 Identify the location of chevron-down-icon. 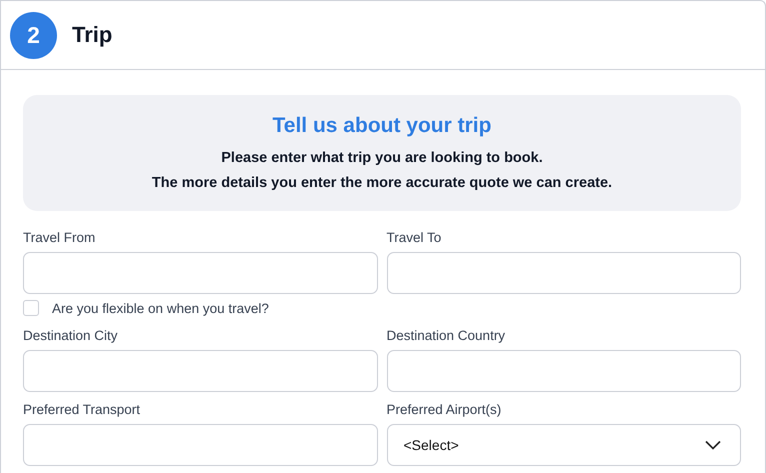
(713, 445).